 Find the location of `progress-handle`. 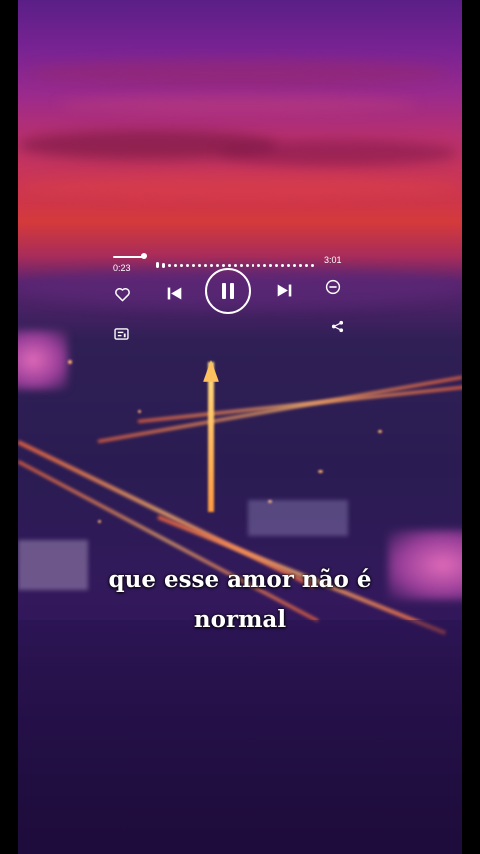

progress-handle is located at coordinates (144, 256).